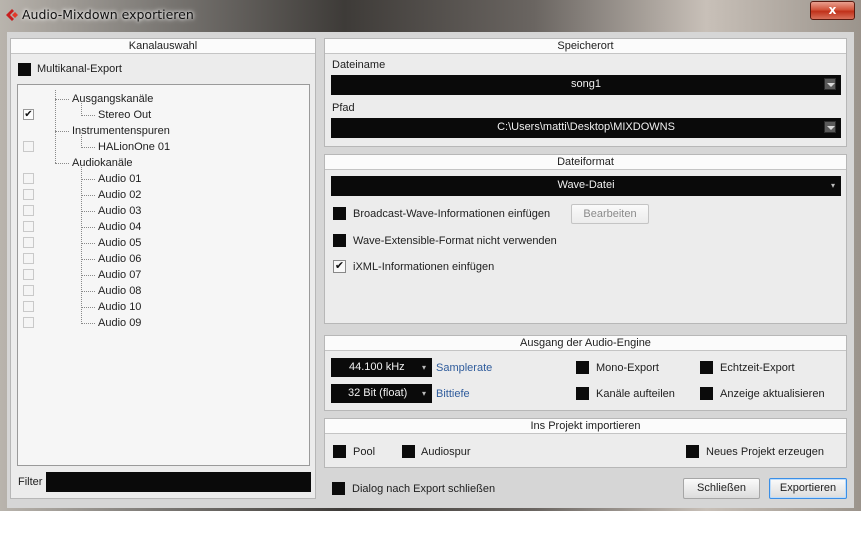 The image size is (861, 552). What do you see at coordinates (119, 275) in the screenshot?
I see `tree-item-audio: Audio 07` at bounding box center [119, 275].